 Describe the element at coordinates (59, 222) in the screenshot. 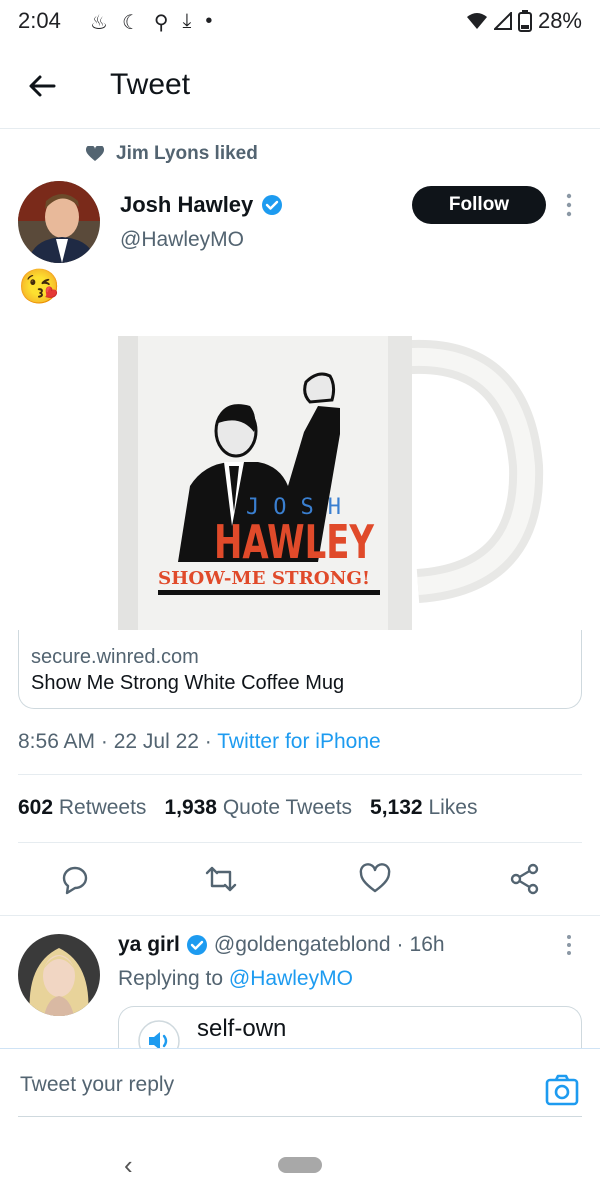

I see `author-avatar` at that location.